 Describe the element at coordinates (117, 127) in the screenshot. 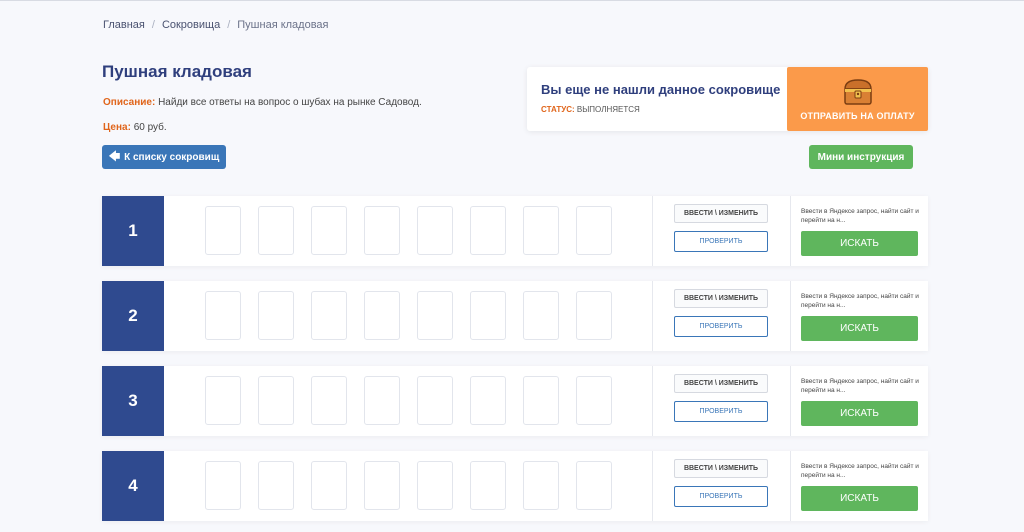

I see `price-label: Цена:` at that location.